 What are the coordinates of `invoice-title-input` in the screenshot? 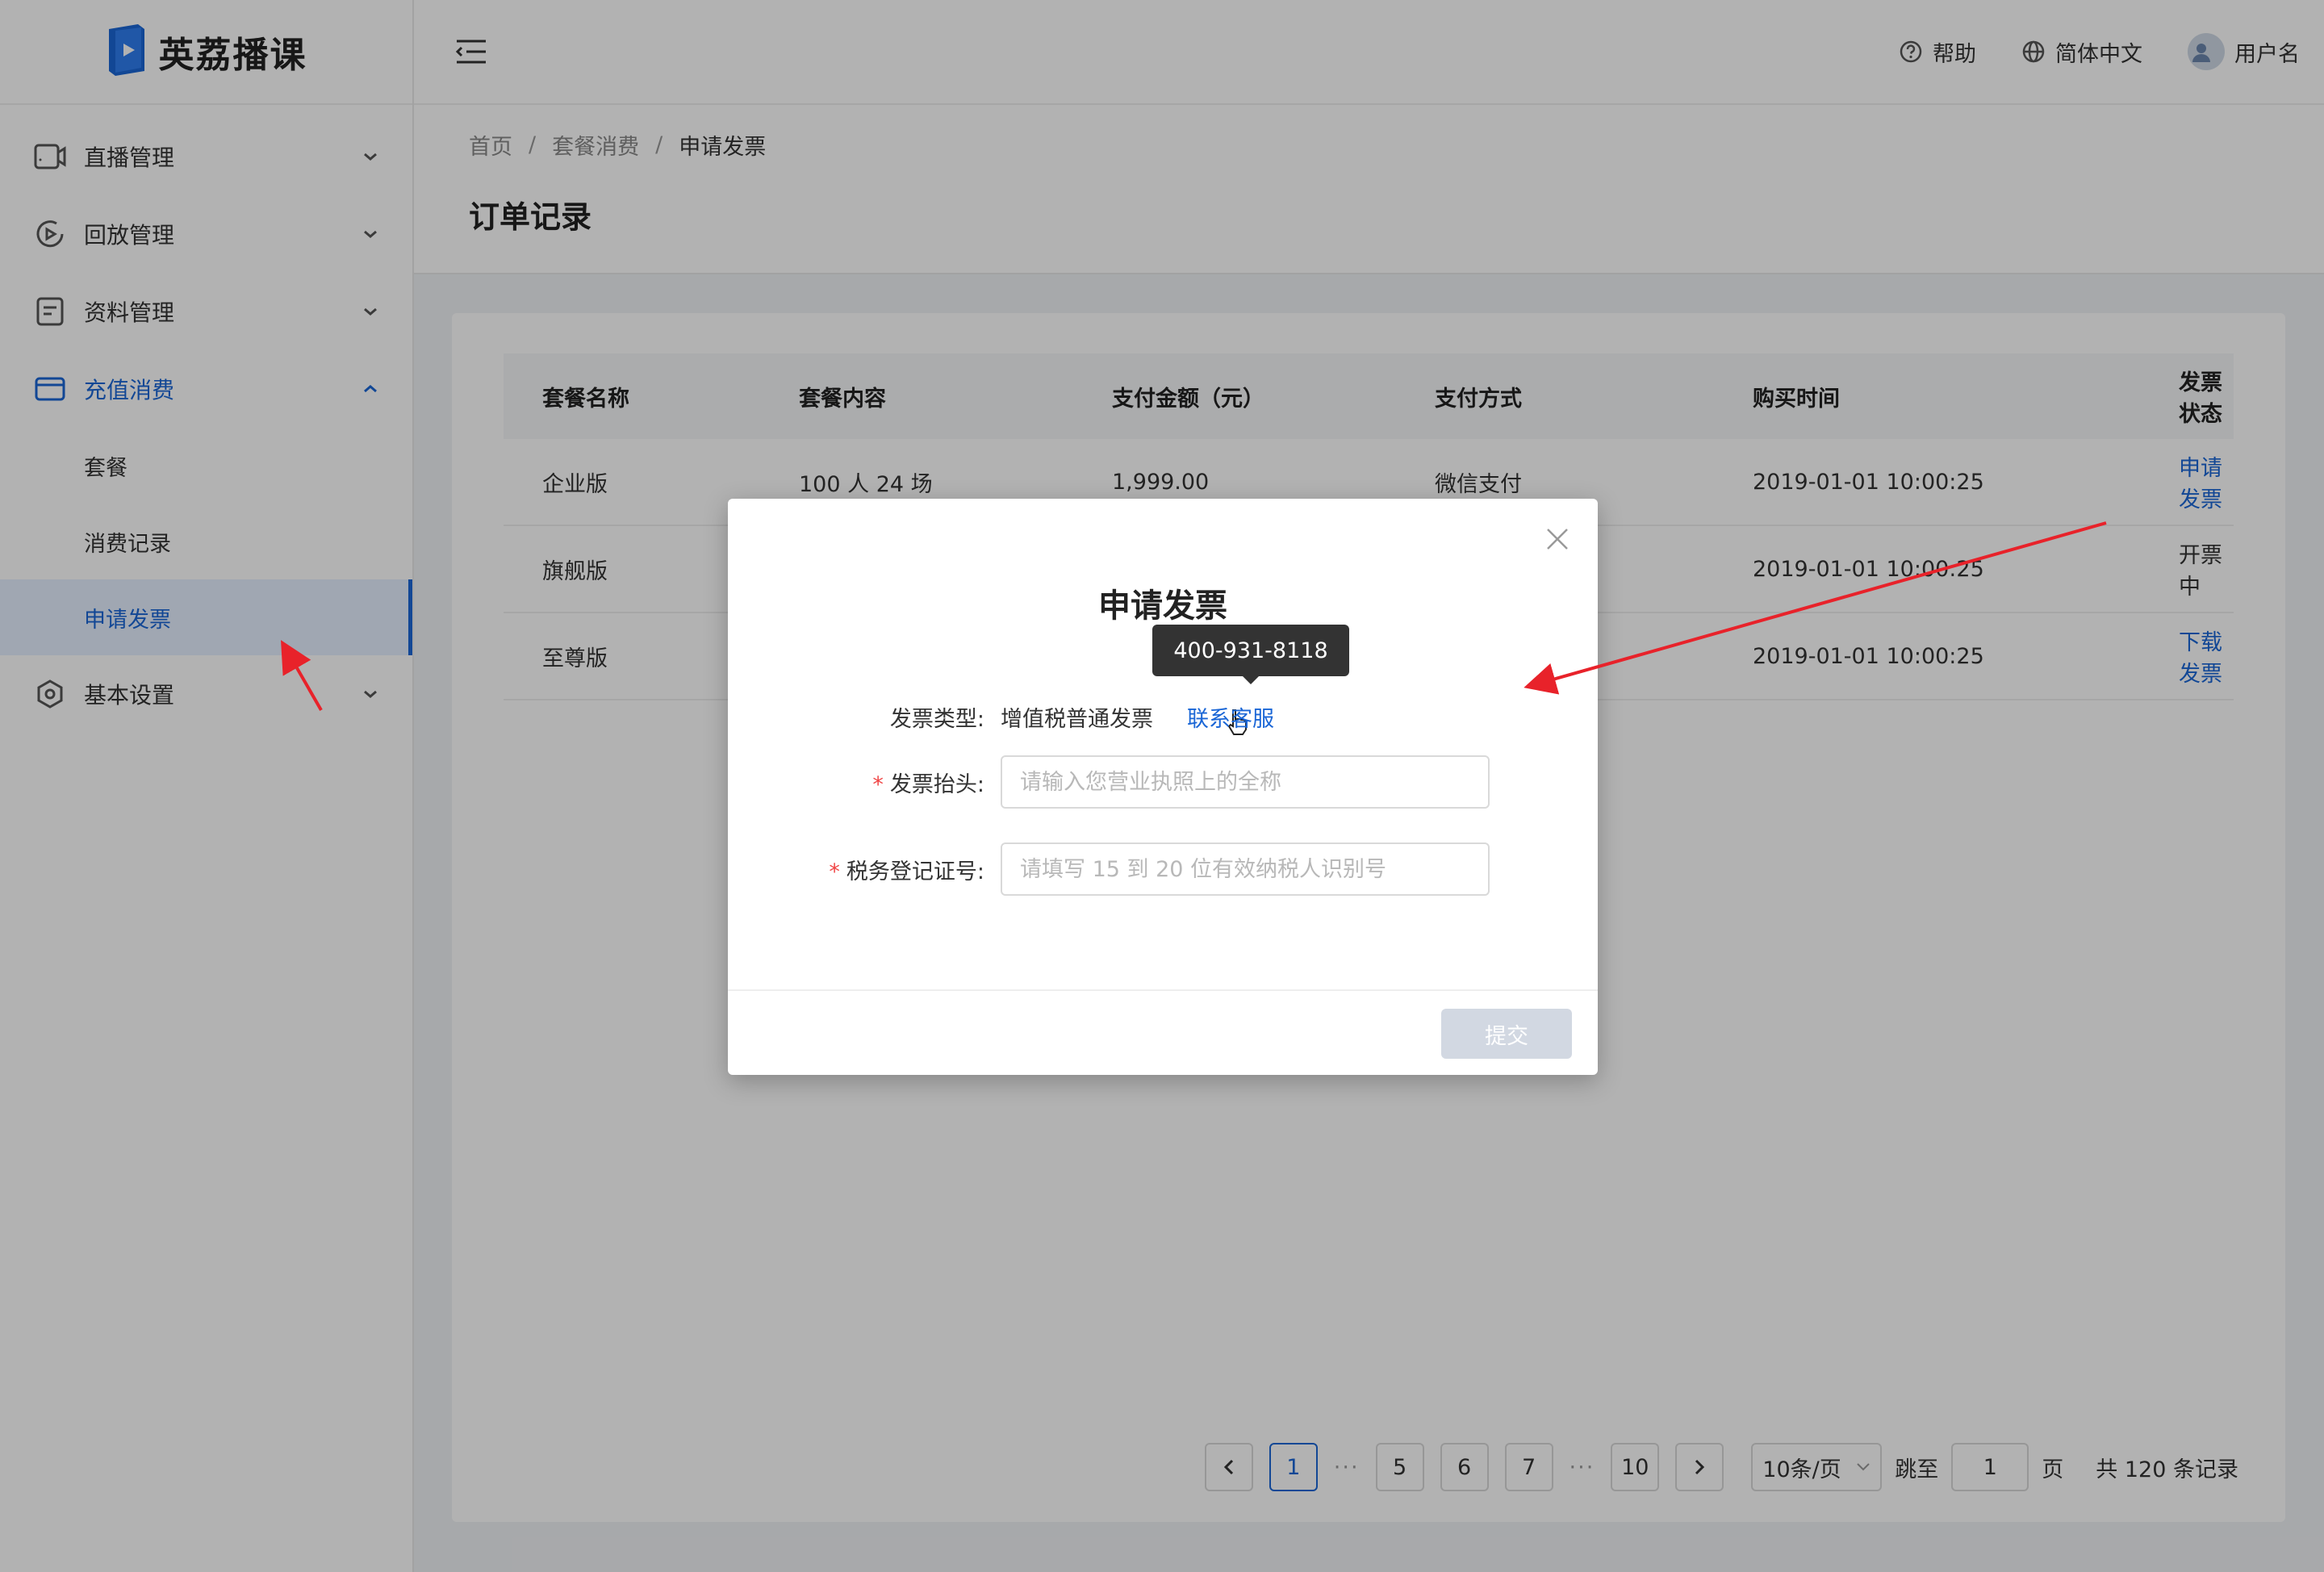 It's located at (1245, 782).